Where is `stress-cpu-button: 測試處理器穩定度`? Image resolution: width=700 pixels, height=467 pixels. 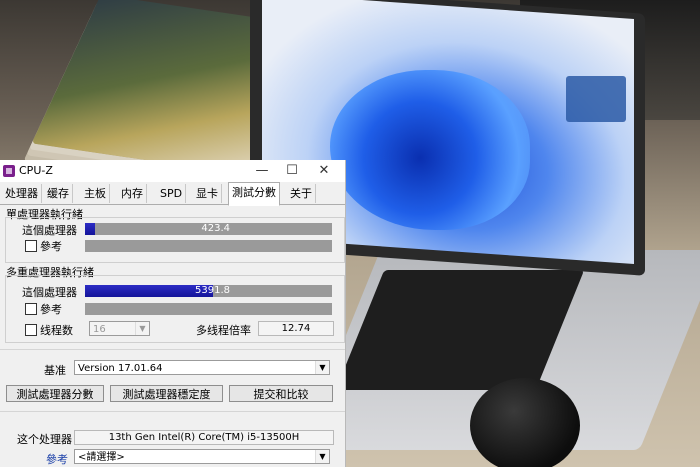 stress-cpu-button: 測試處理器穩定度 is located at coordinates (166, 393).